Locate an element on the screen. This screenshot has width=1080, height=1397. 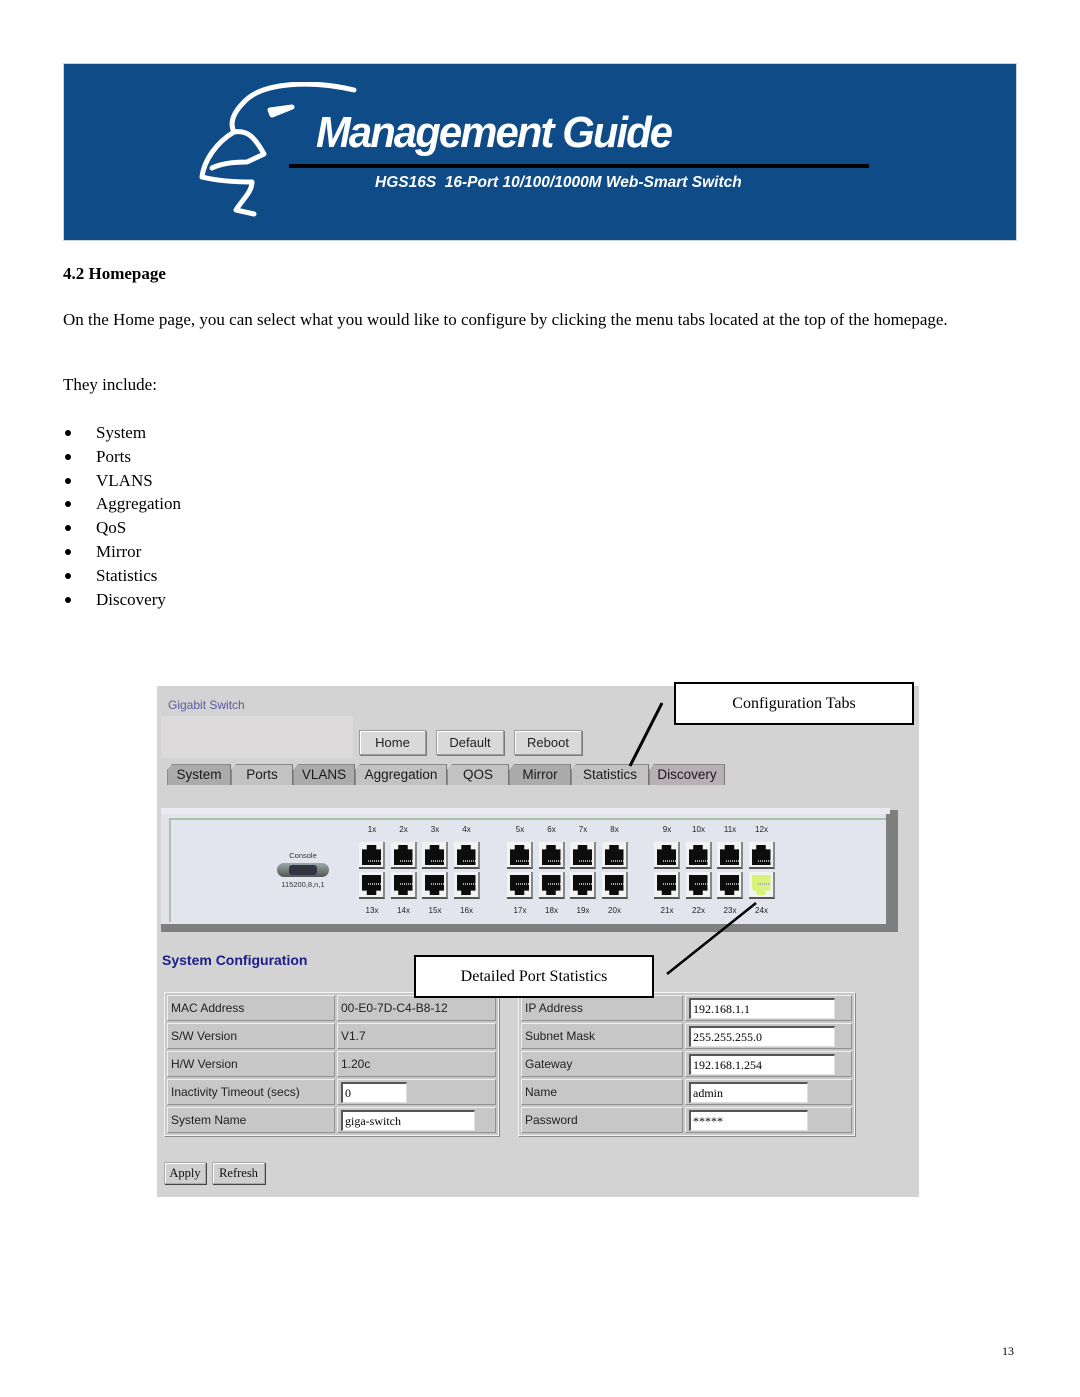
tab-vlans: VLANS is located at coordinates (324, 774).